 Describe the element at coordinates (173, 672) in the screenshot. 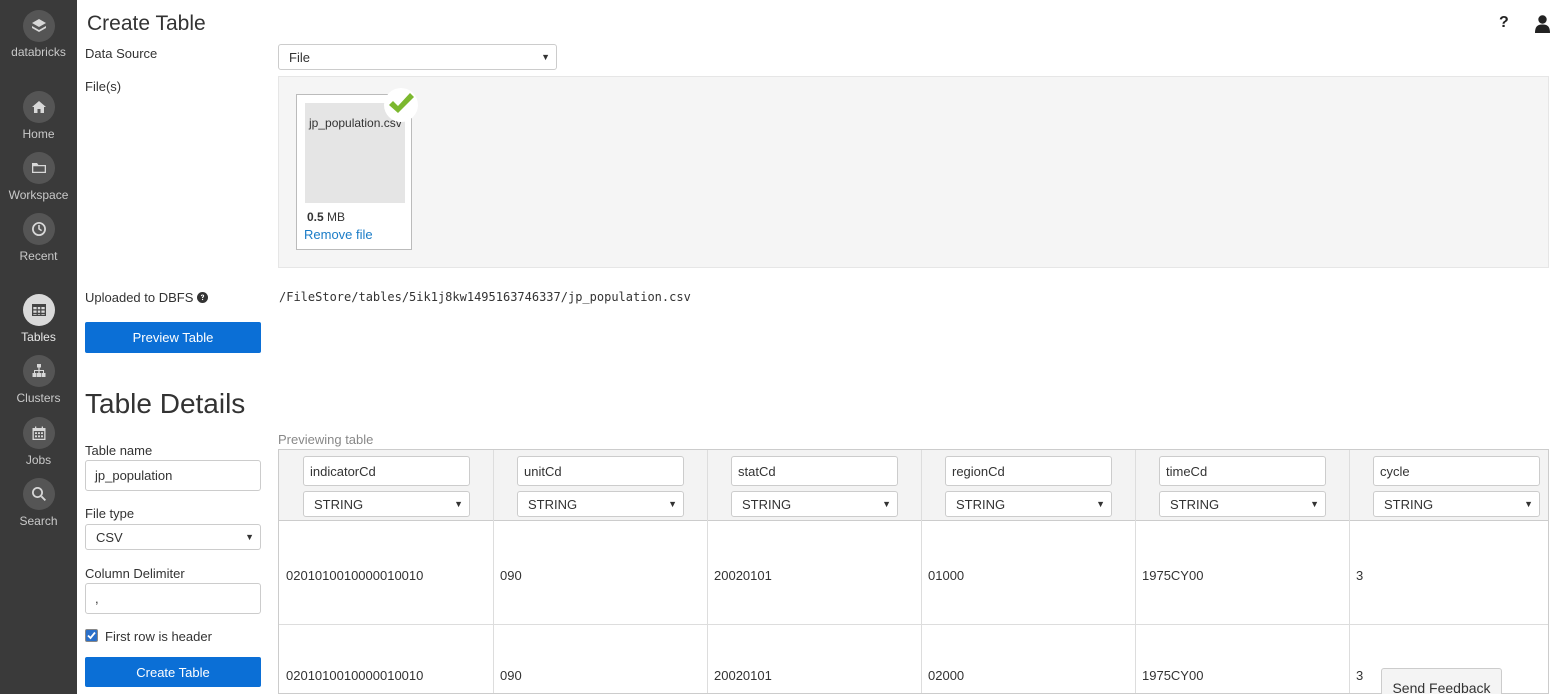

I see `create-table-button: Create Table` at that location.